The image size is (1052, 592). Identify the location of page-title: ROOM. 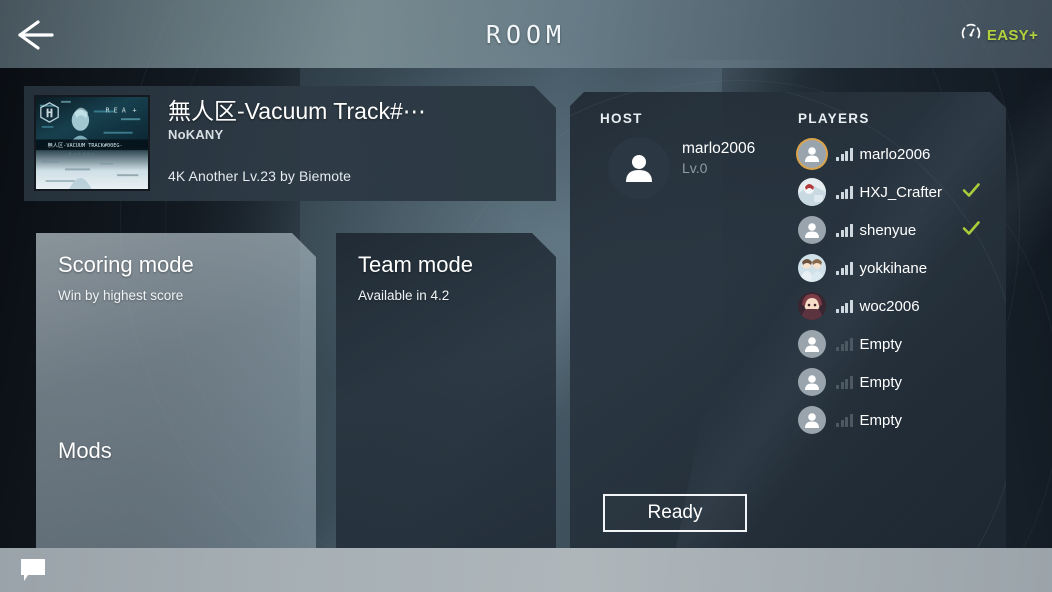
(526, 34).